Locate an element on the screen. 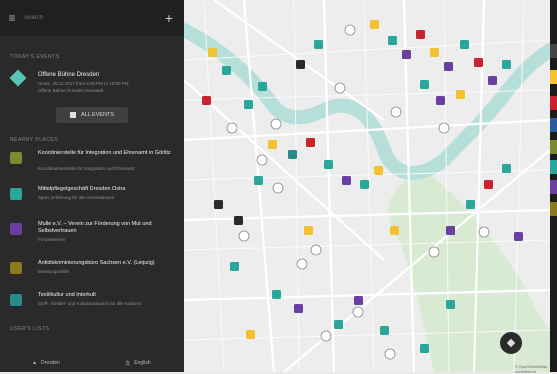  event-location: Offene Bühne Dresden Neustadt is located at coordinates (71, 90).